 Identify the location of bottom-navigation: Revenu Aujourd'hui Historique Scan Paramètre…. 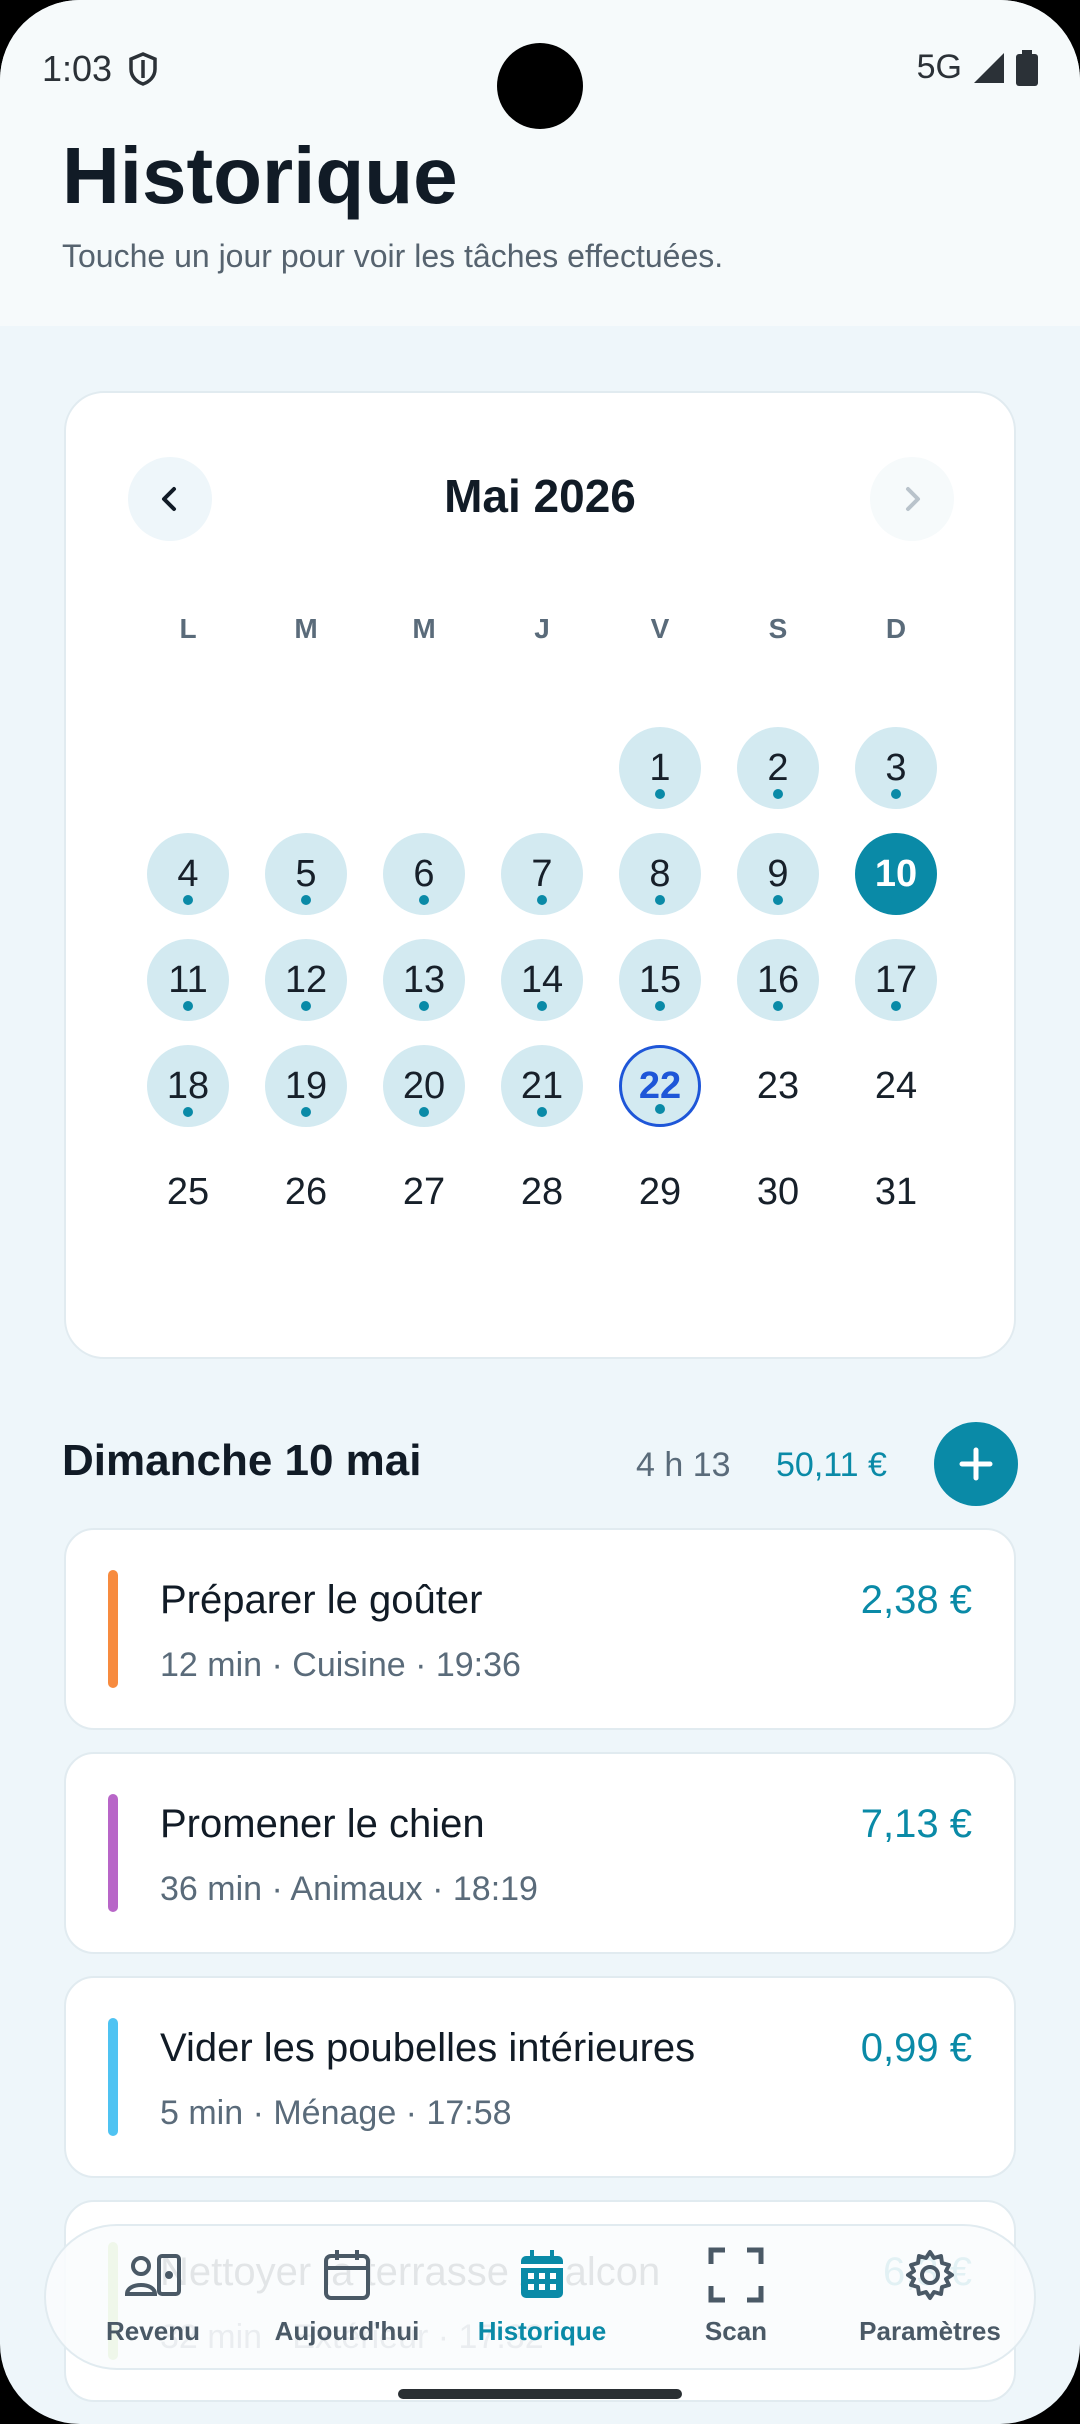
(540, 2297).